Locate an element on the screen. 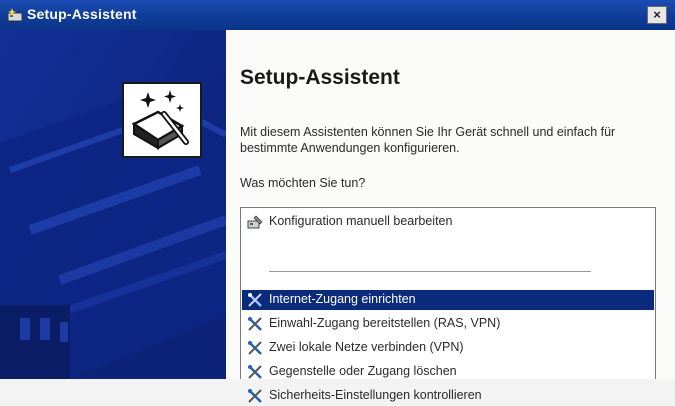  option-dial-in-access: Einwahl-Zugang bereitstellen (RAS, VPN) is located at coordinates (448, 324).